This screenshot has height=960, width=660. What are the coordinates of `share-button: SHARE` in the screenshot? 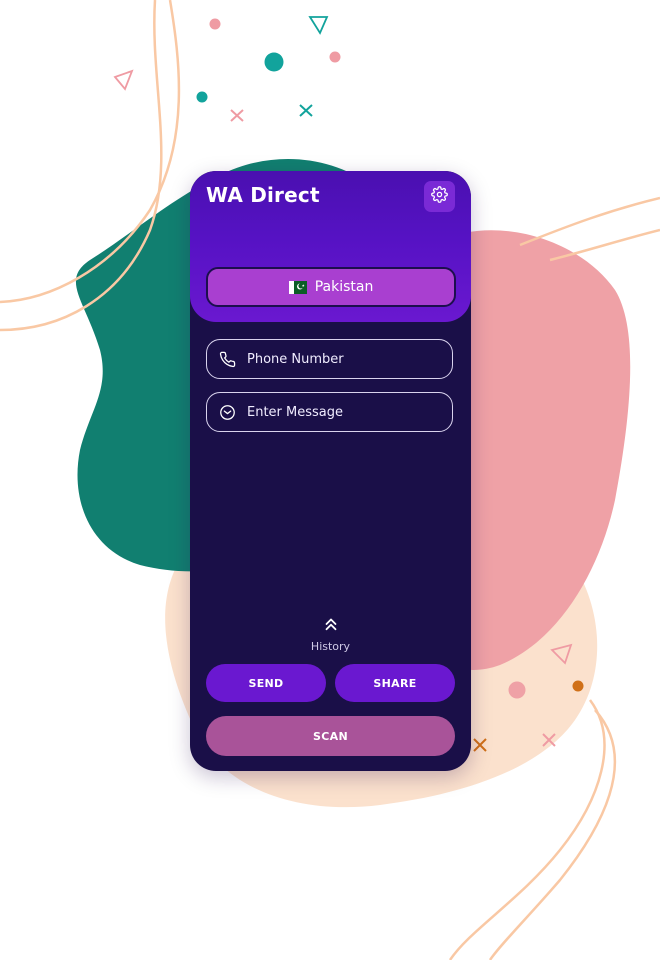 It's located at (395, 683).